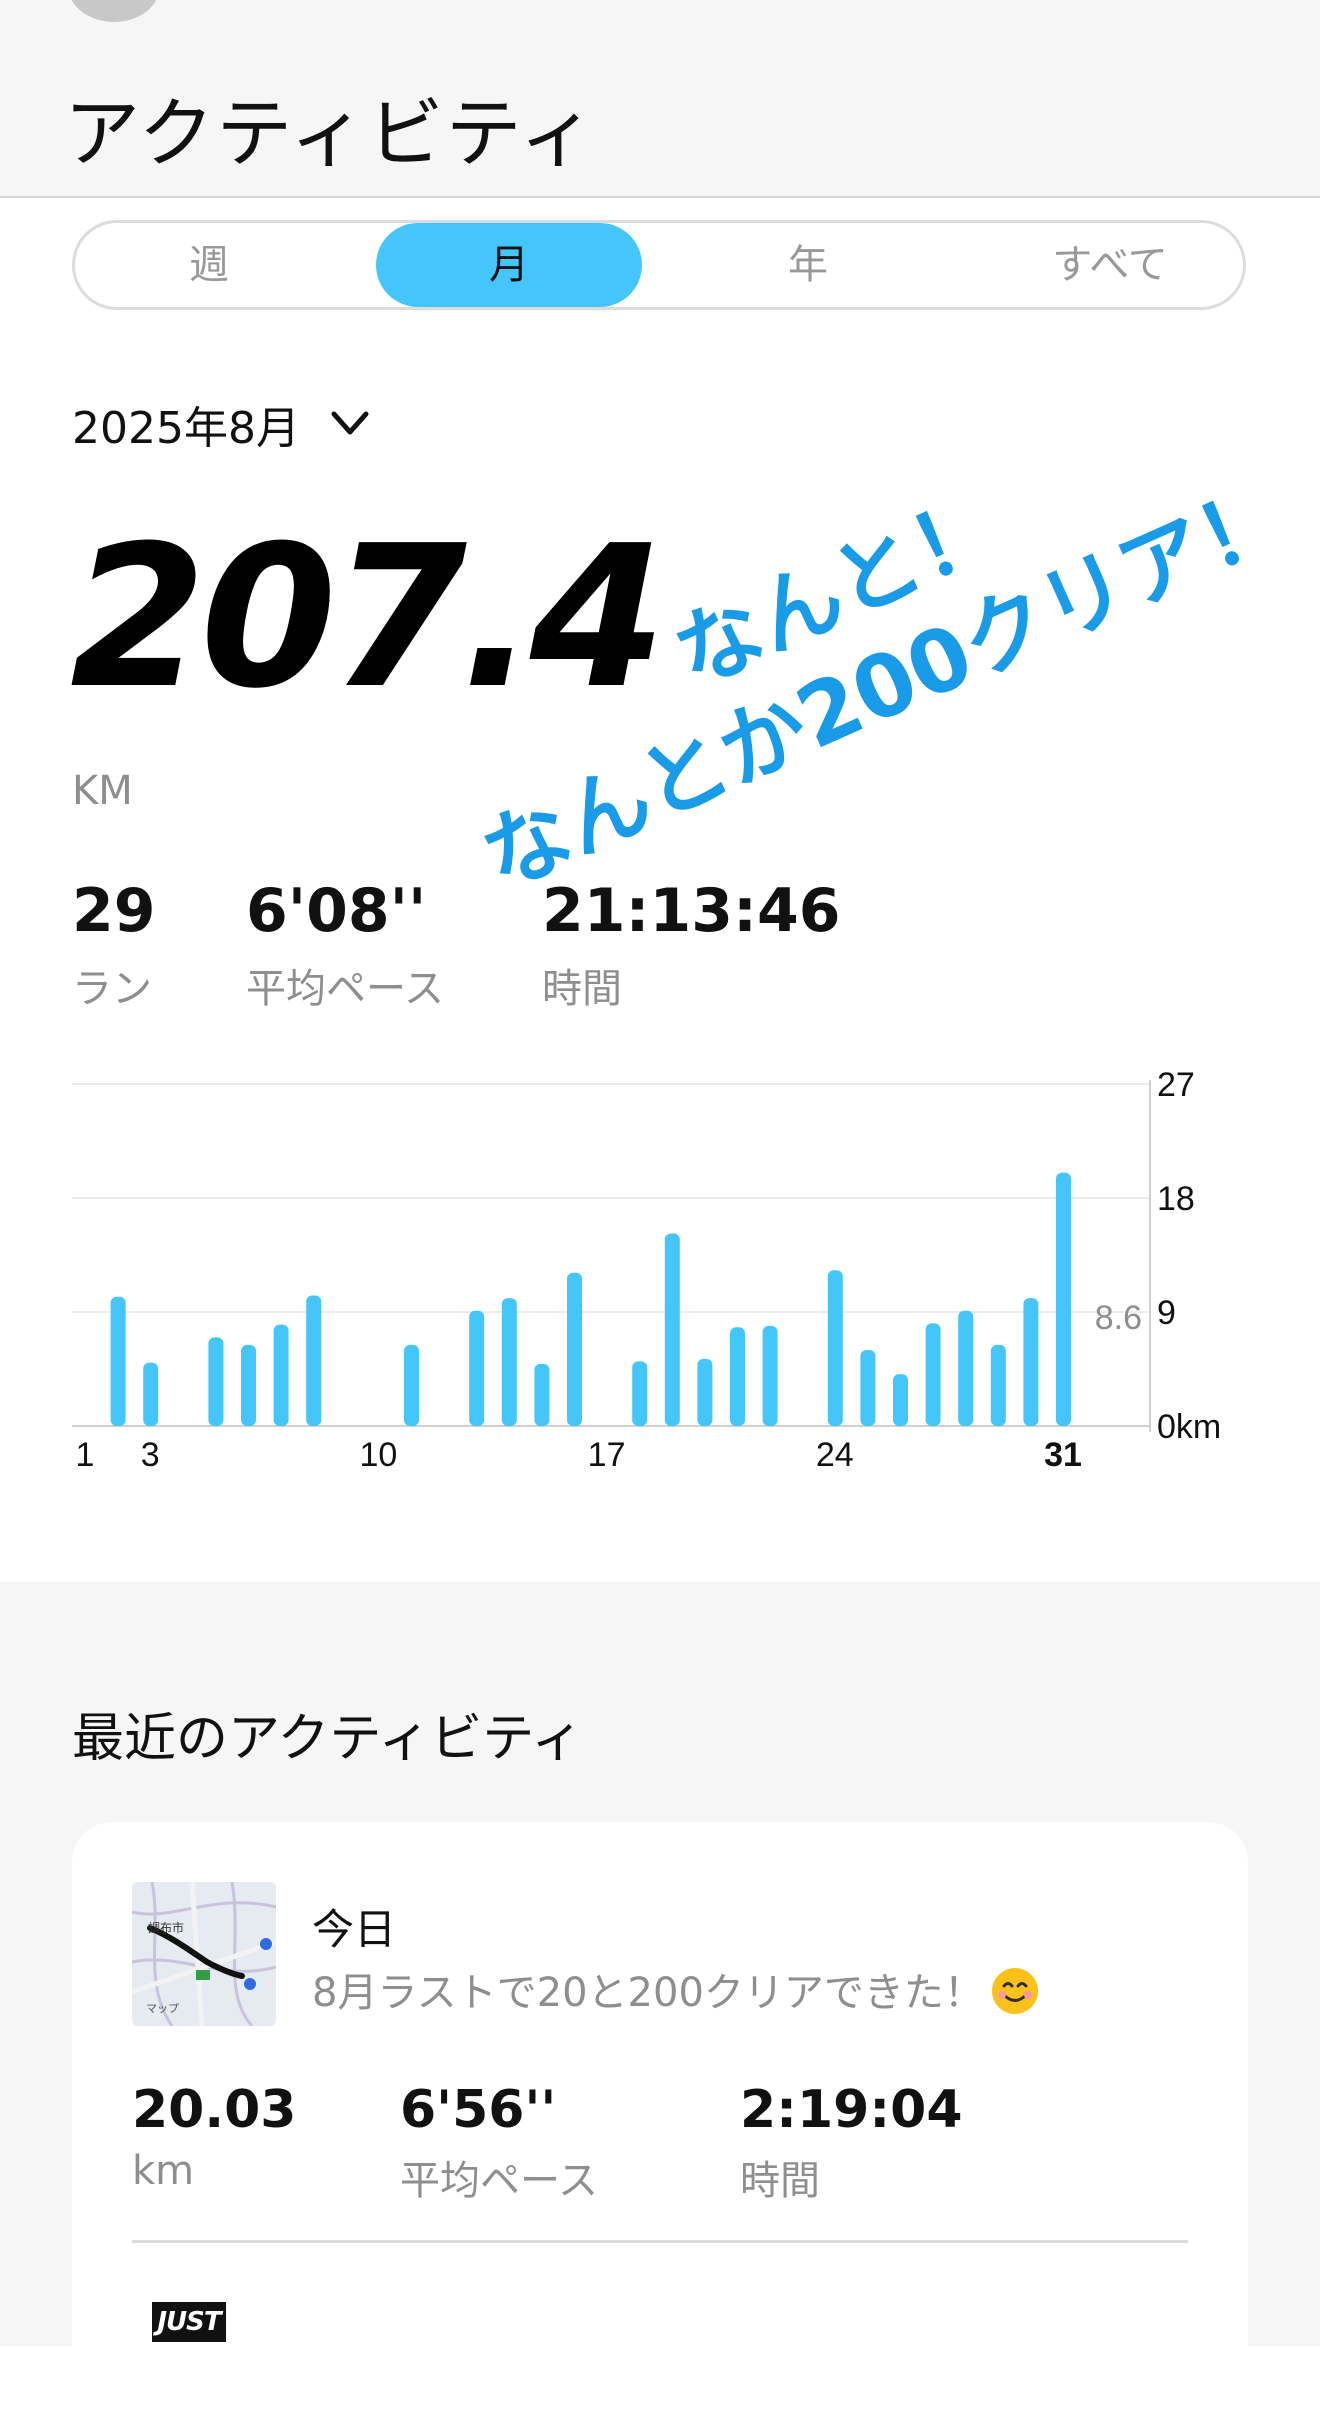 The height and width of the screenshot is (2422, 1320). I want to click on daily-distance-chart: 27 18 9 0km 8.6 1 3 10 17 24 31, so click(646, 1270).